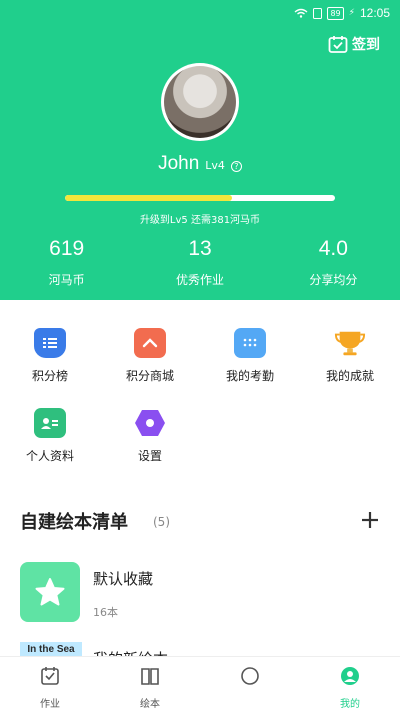 The height and width of the screenshot is (711, 400). I want to click on avatar-photo, so click(200, 102).